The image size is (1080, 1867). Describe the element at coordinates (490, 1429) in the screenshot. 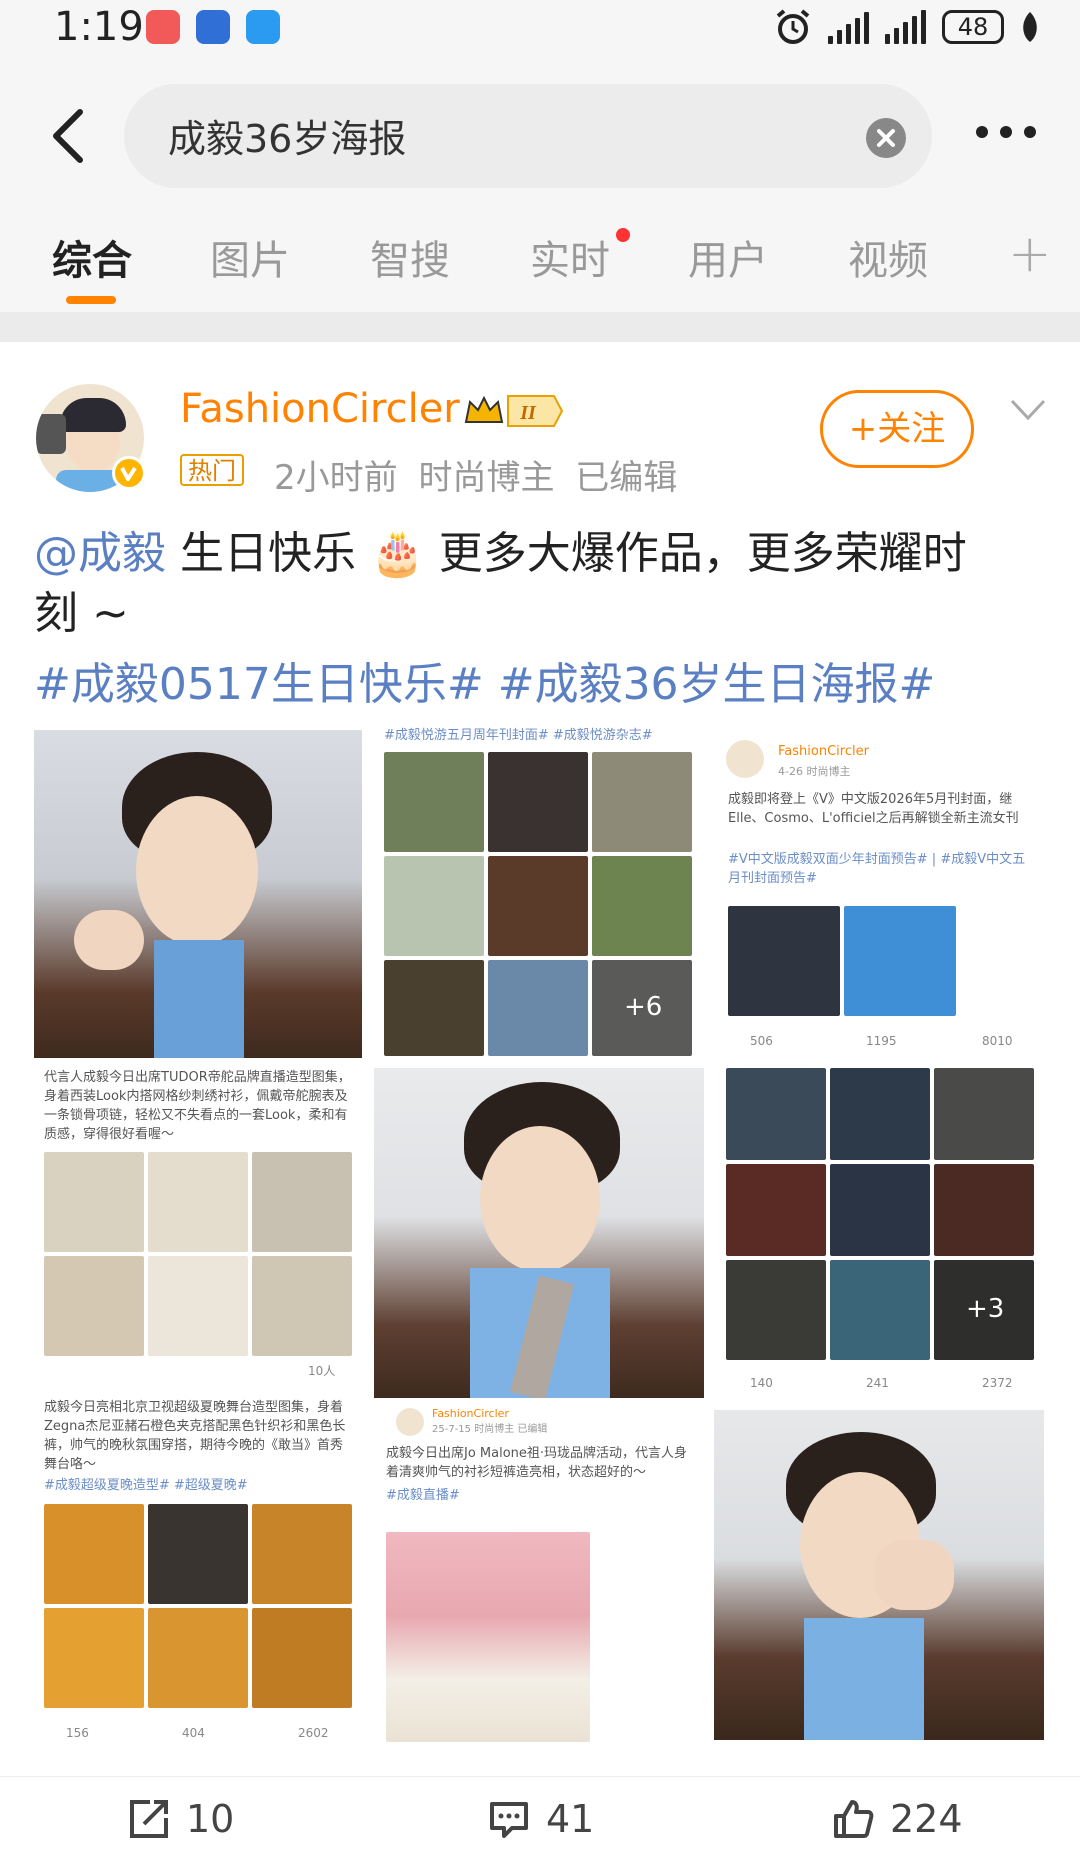

I see `card-date: 25-7-15 时尚博主 已编辑` at that location.